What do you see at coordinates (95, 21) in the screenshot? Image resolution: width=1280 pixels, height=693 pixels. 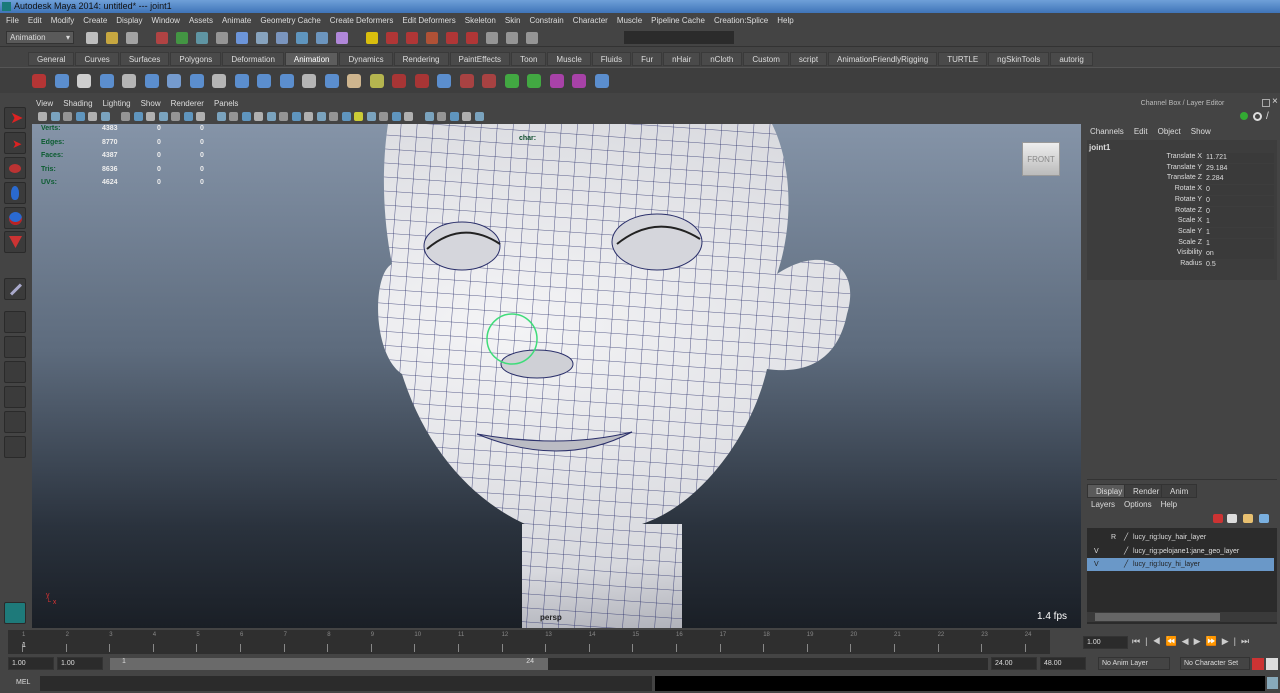 I see `menu-create: Create` at bounding box center [95, 21].